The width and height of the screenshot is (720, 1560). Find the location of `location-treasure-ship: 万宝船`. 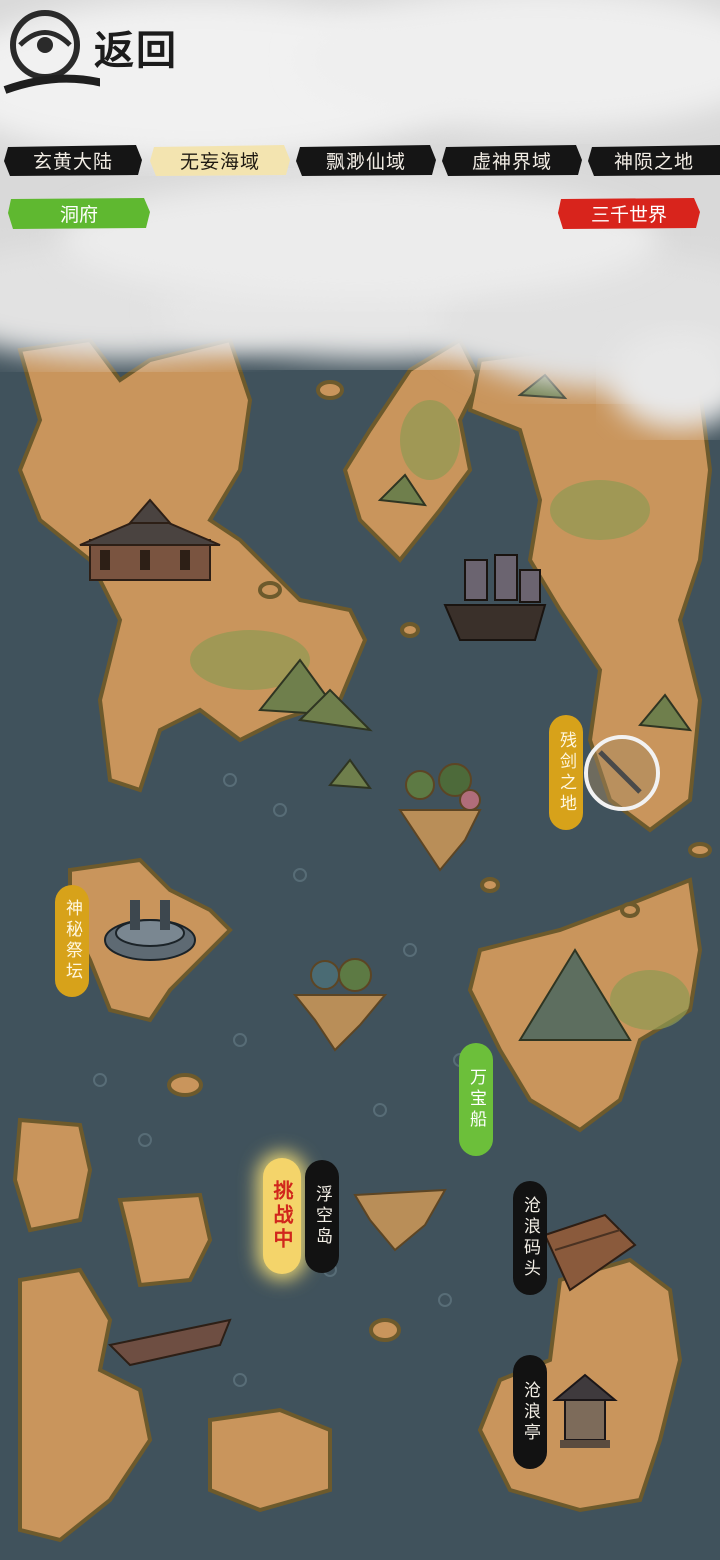

location-treasure-ship: 万宝船 is located at coordinates (476, 1099).